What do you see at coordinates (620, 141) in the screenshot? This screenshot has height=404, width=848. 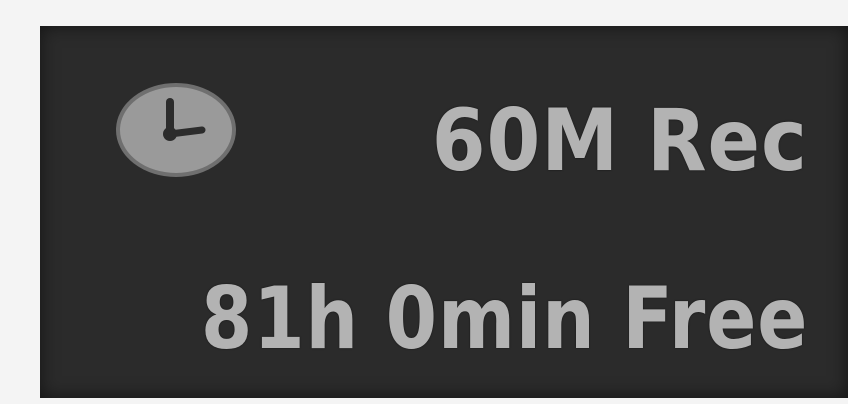 I see `record-mode-label: 60M Rec` at bounding box center [620, 141].